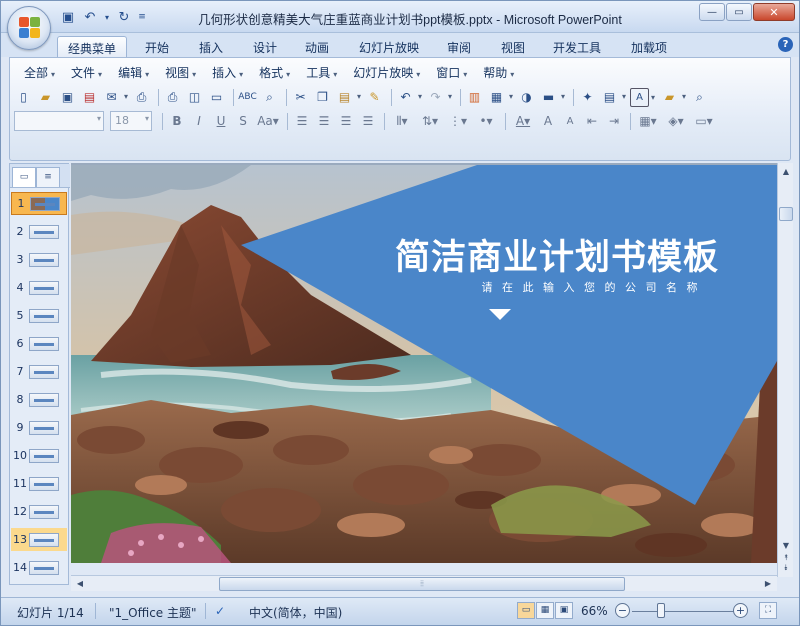 Image resolution: width=800 pixels, height=626 pixels. I want to click on zoom-level: 66%, so click(594, 611).